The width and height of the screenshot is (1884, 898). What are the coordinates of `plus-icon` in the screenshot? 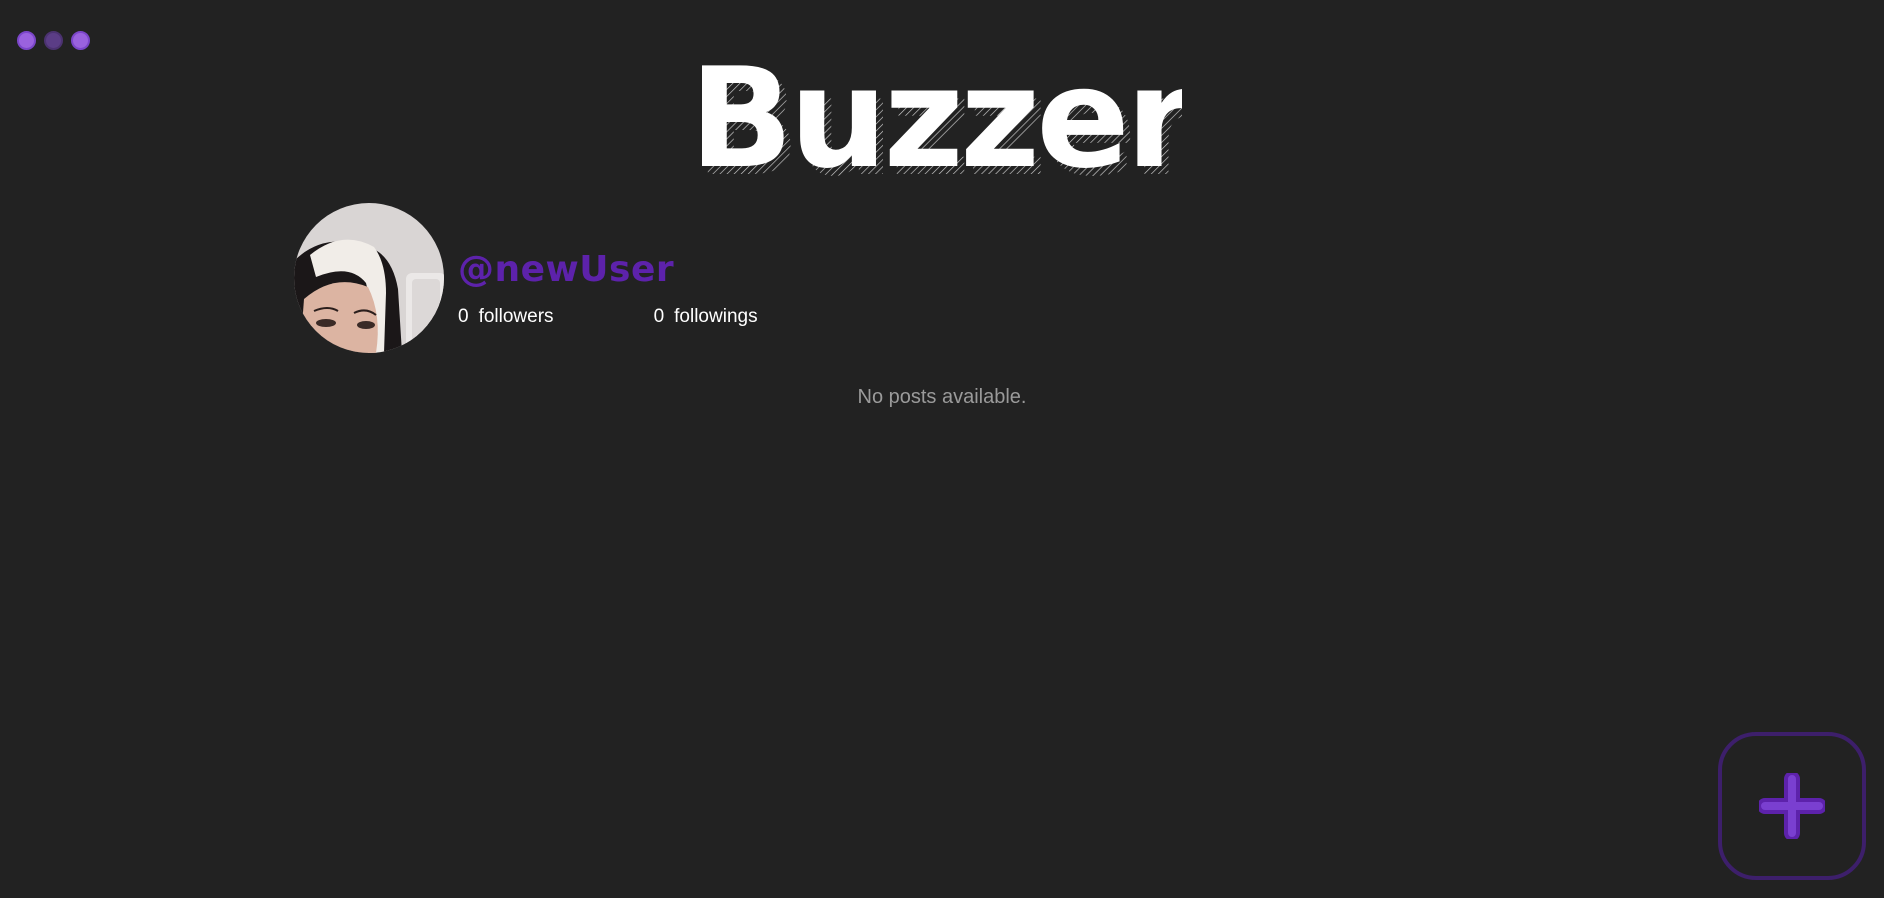 It's located at (1792, 806).